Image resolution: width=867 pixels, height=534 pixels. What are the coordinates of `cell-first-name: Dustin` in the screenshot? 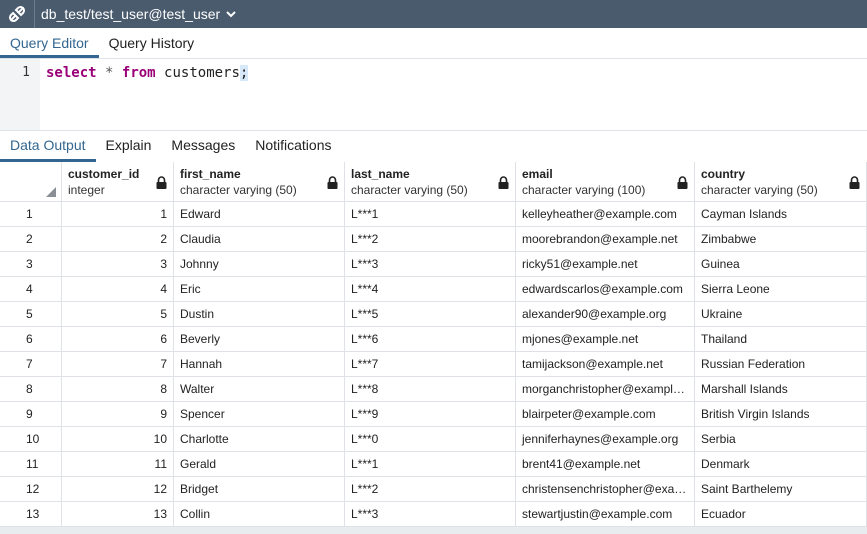 It's located at (259, 314).